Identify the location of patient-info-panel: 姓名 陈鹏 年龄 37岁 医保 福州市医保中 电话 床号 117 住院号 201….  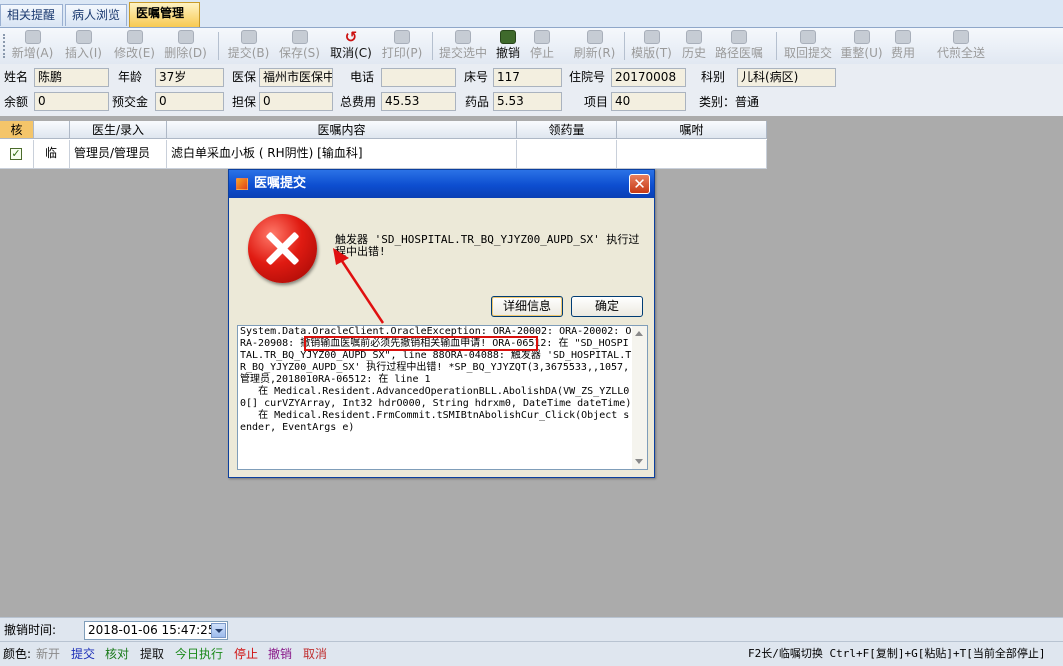
(531, 90).